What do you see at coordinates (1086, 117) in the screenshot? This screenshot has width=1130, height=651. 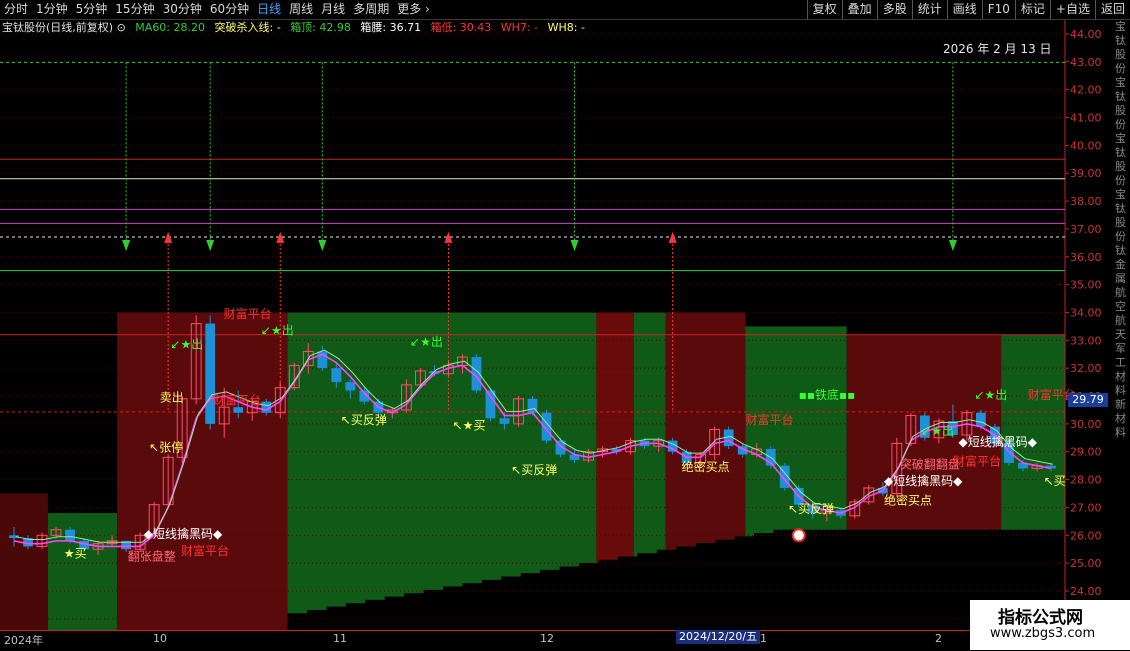 I see `y-tick-label: 41.00` at bounding box center [1086, 117].